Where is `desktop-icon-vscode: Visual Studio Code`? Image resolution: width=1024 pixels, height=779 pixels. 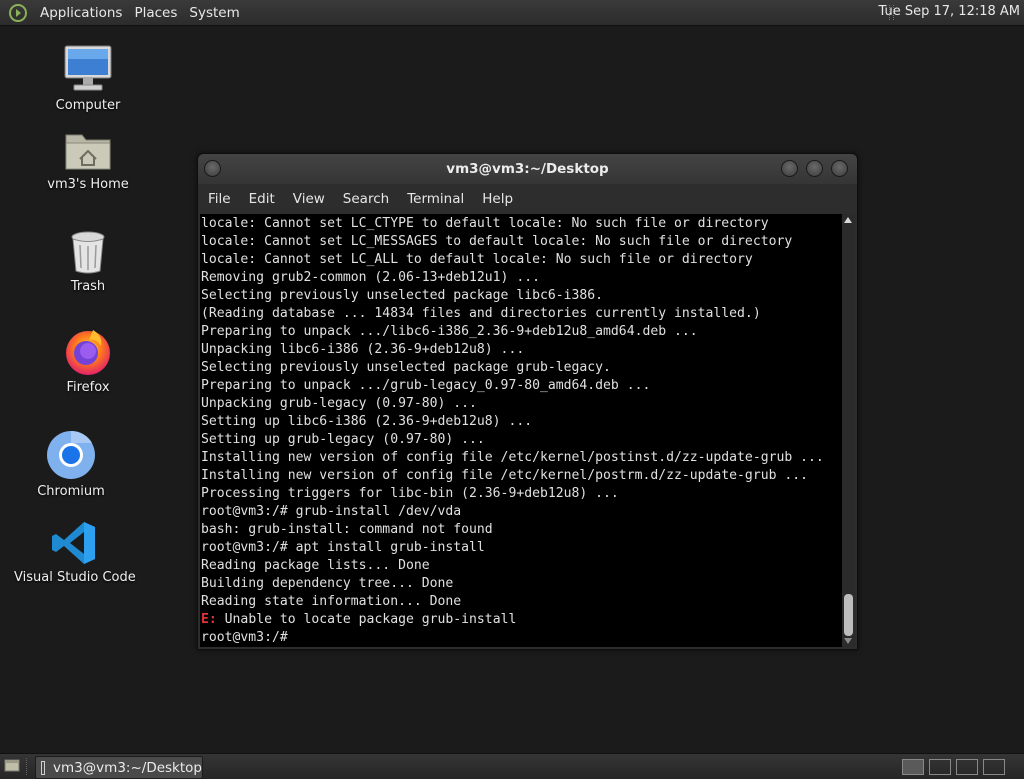 desktop-icon-vscode: Visual Studio Code is located at coordinates (75, 552).